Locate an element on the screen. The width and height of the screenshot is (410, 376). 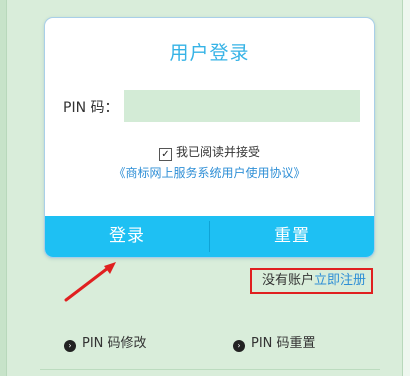
reset-button: 重置 is located at coordinates (292, 236).